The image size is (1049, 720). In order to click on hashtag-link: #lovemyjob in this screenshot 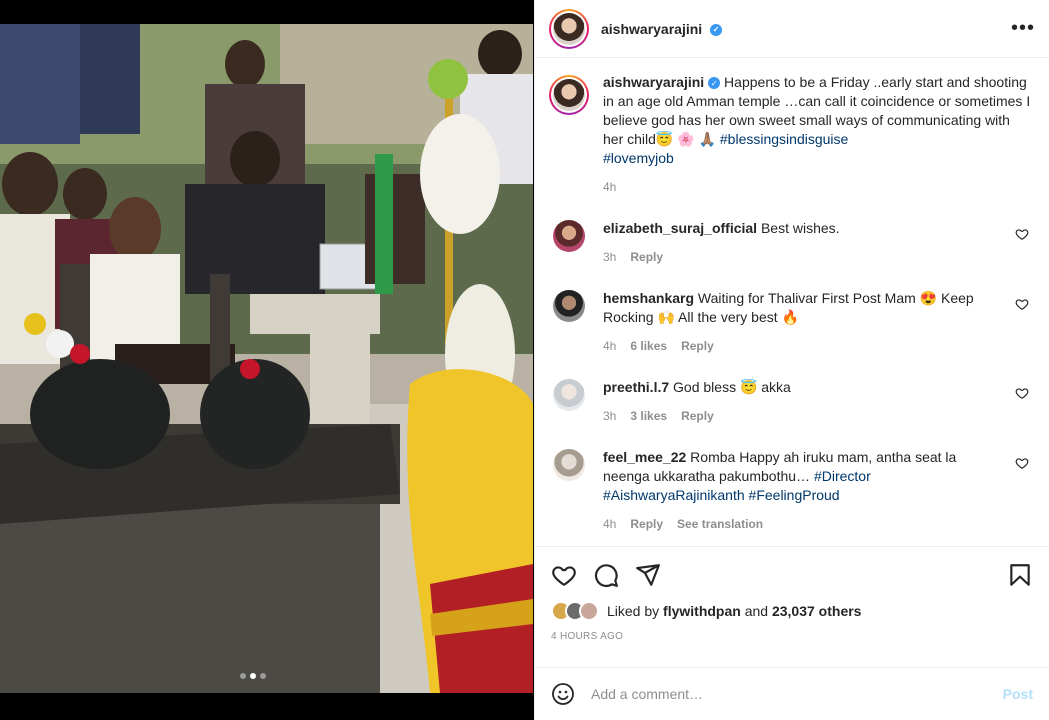, I will do `click(638, 158)`.